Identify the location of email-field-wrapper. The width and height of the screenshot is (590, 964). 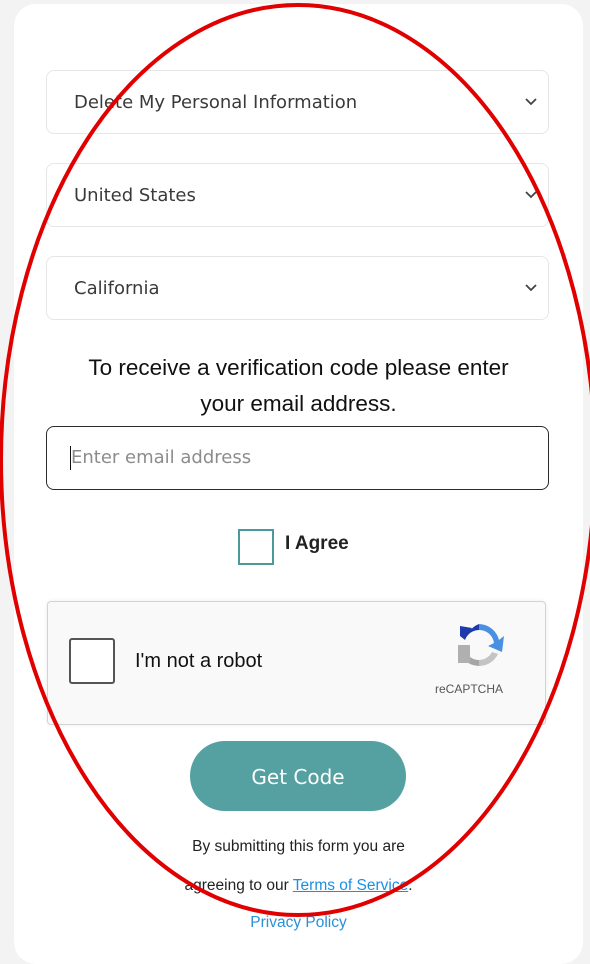
(297, 458).